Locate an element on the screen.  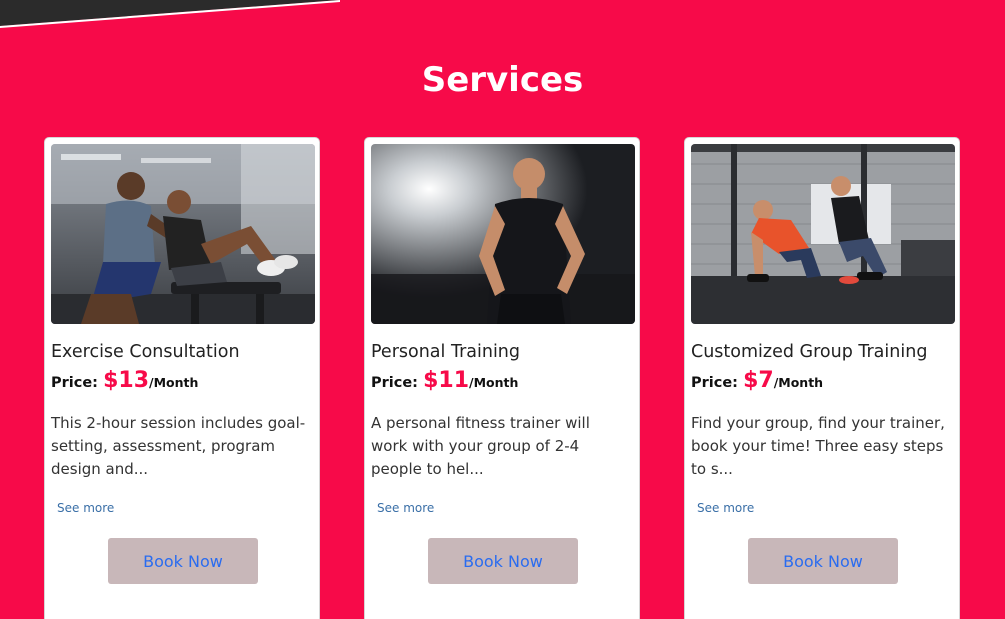
price-row: Price: $11/Month is located at coordinates (444, 380).